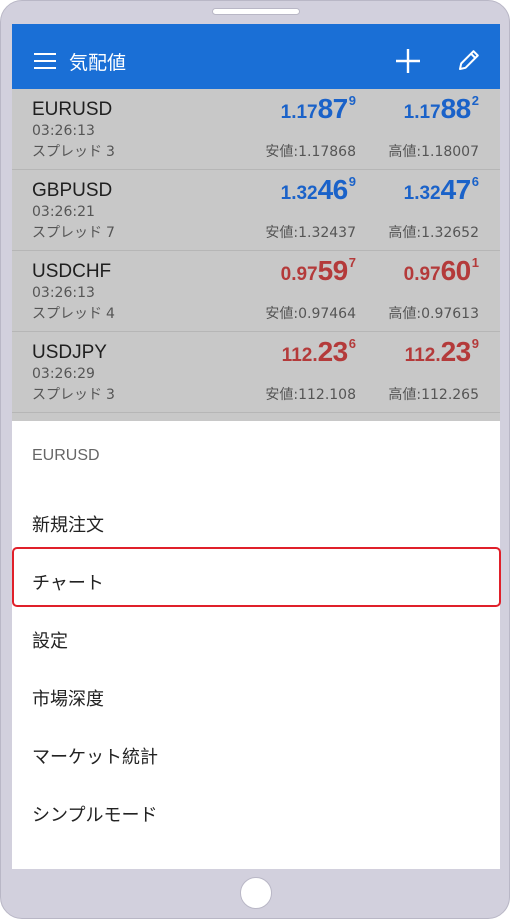 This screenshot has height=919, width=510. What do you see at coordinates (68, 525) in the screenshot?
I see `menu-item-label: 新規注文` at bounding box center [68, 525].